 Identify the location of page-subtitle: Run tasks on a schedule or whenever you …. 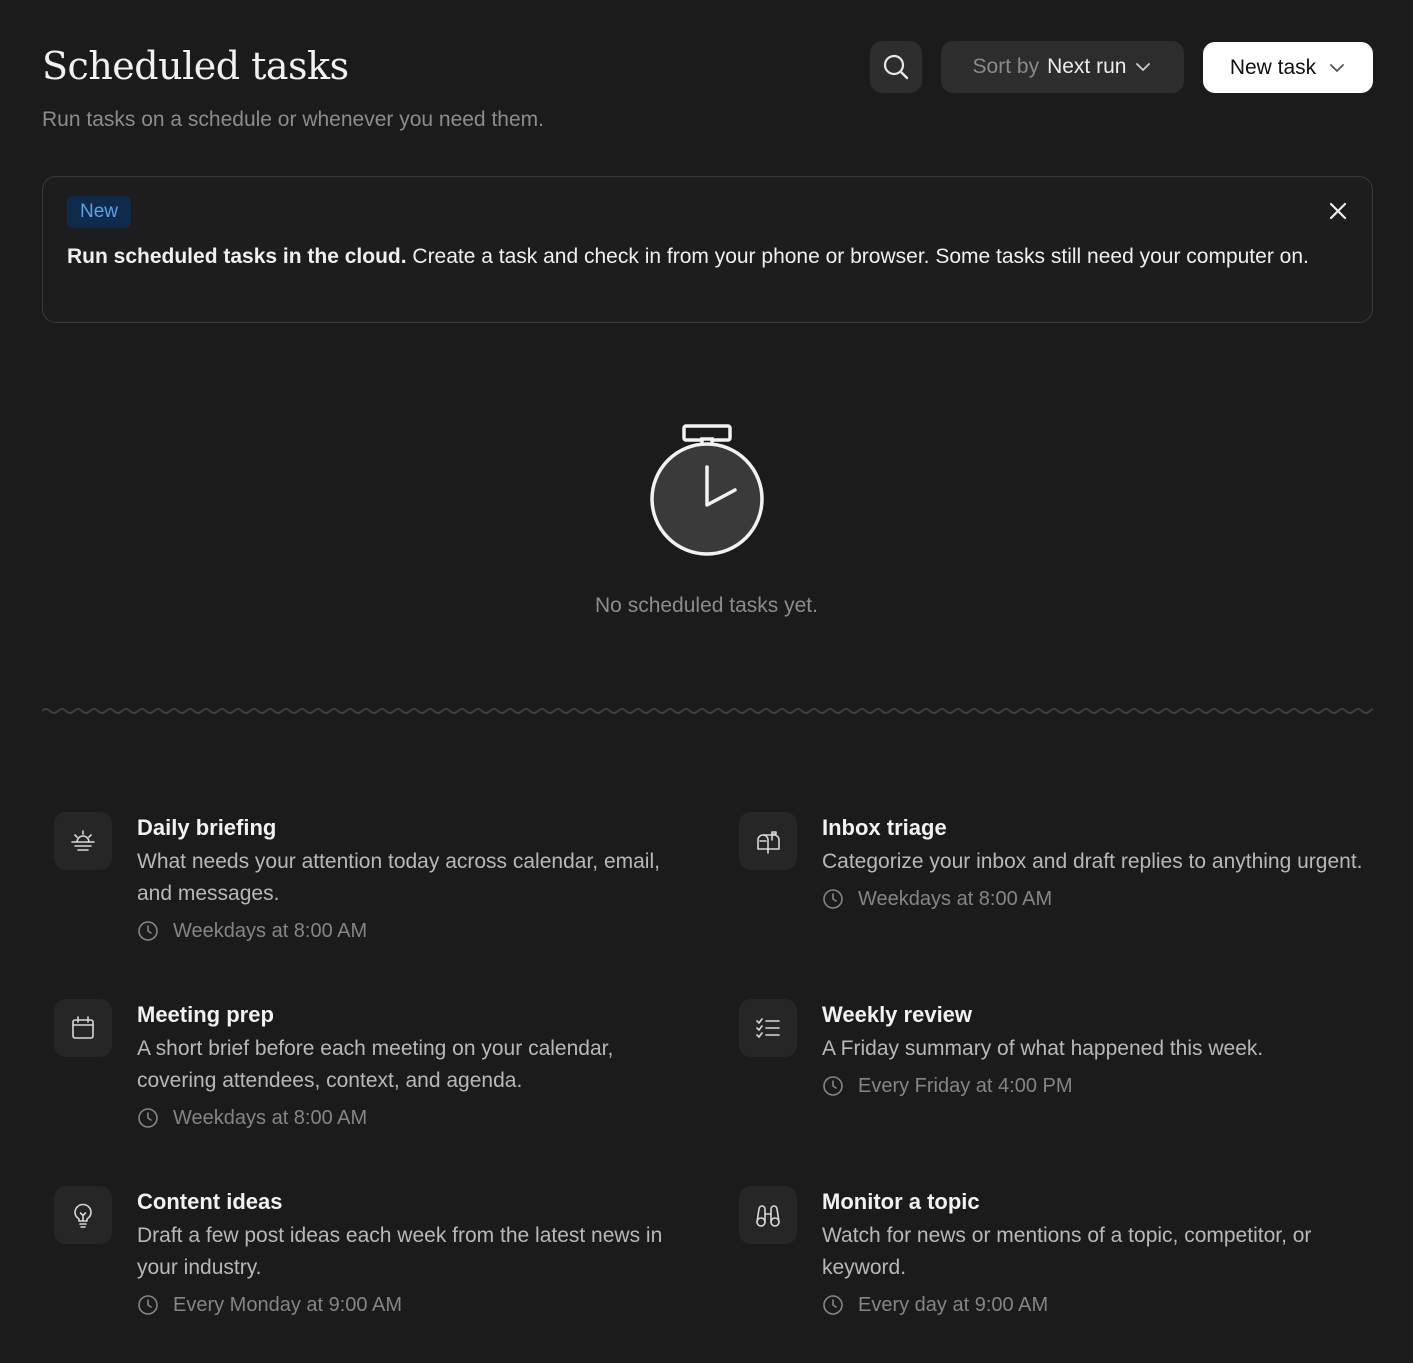
(293, 119).